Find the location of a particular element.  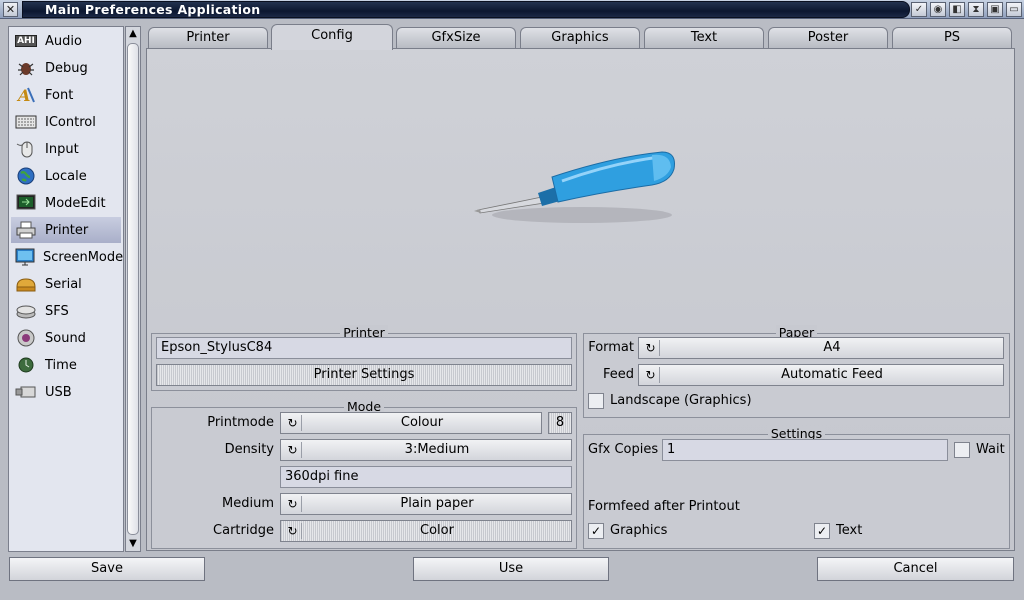

gfx-copies-field: 1 is located at coordinates (805, 450).